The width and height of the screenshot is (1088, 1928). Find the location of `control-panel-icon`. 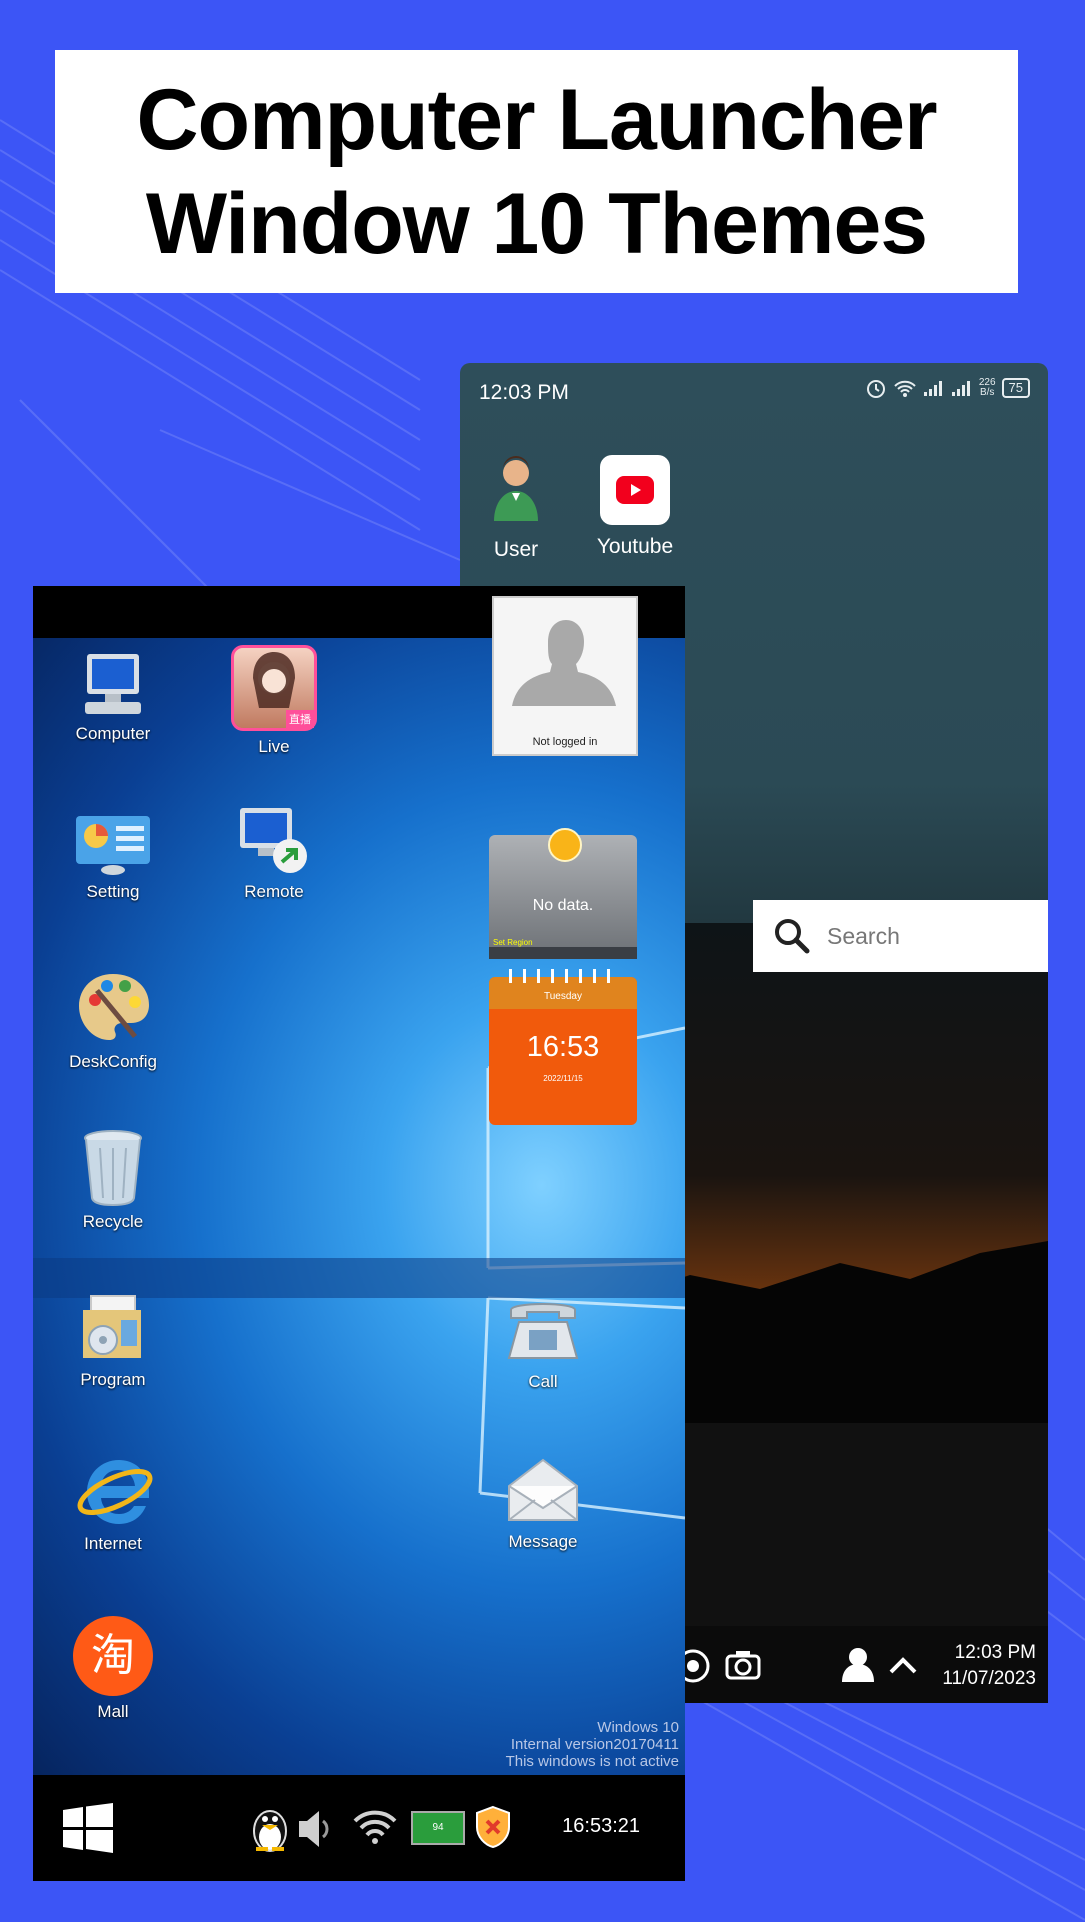

control-panel-icon is located at coordinates (113, 845).